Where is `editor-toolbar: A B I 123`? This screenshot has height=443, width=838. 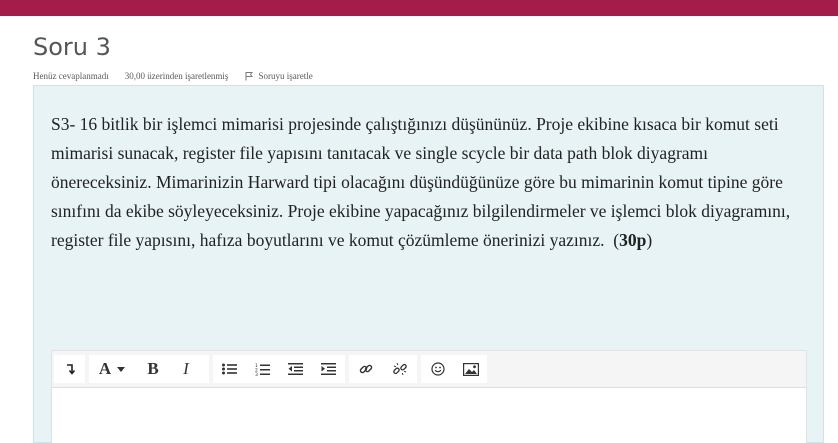 editor-toolbar: A B I 123 is located at coordinates (429, 368).